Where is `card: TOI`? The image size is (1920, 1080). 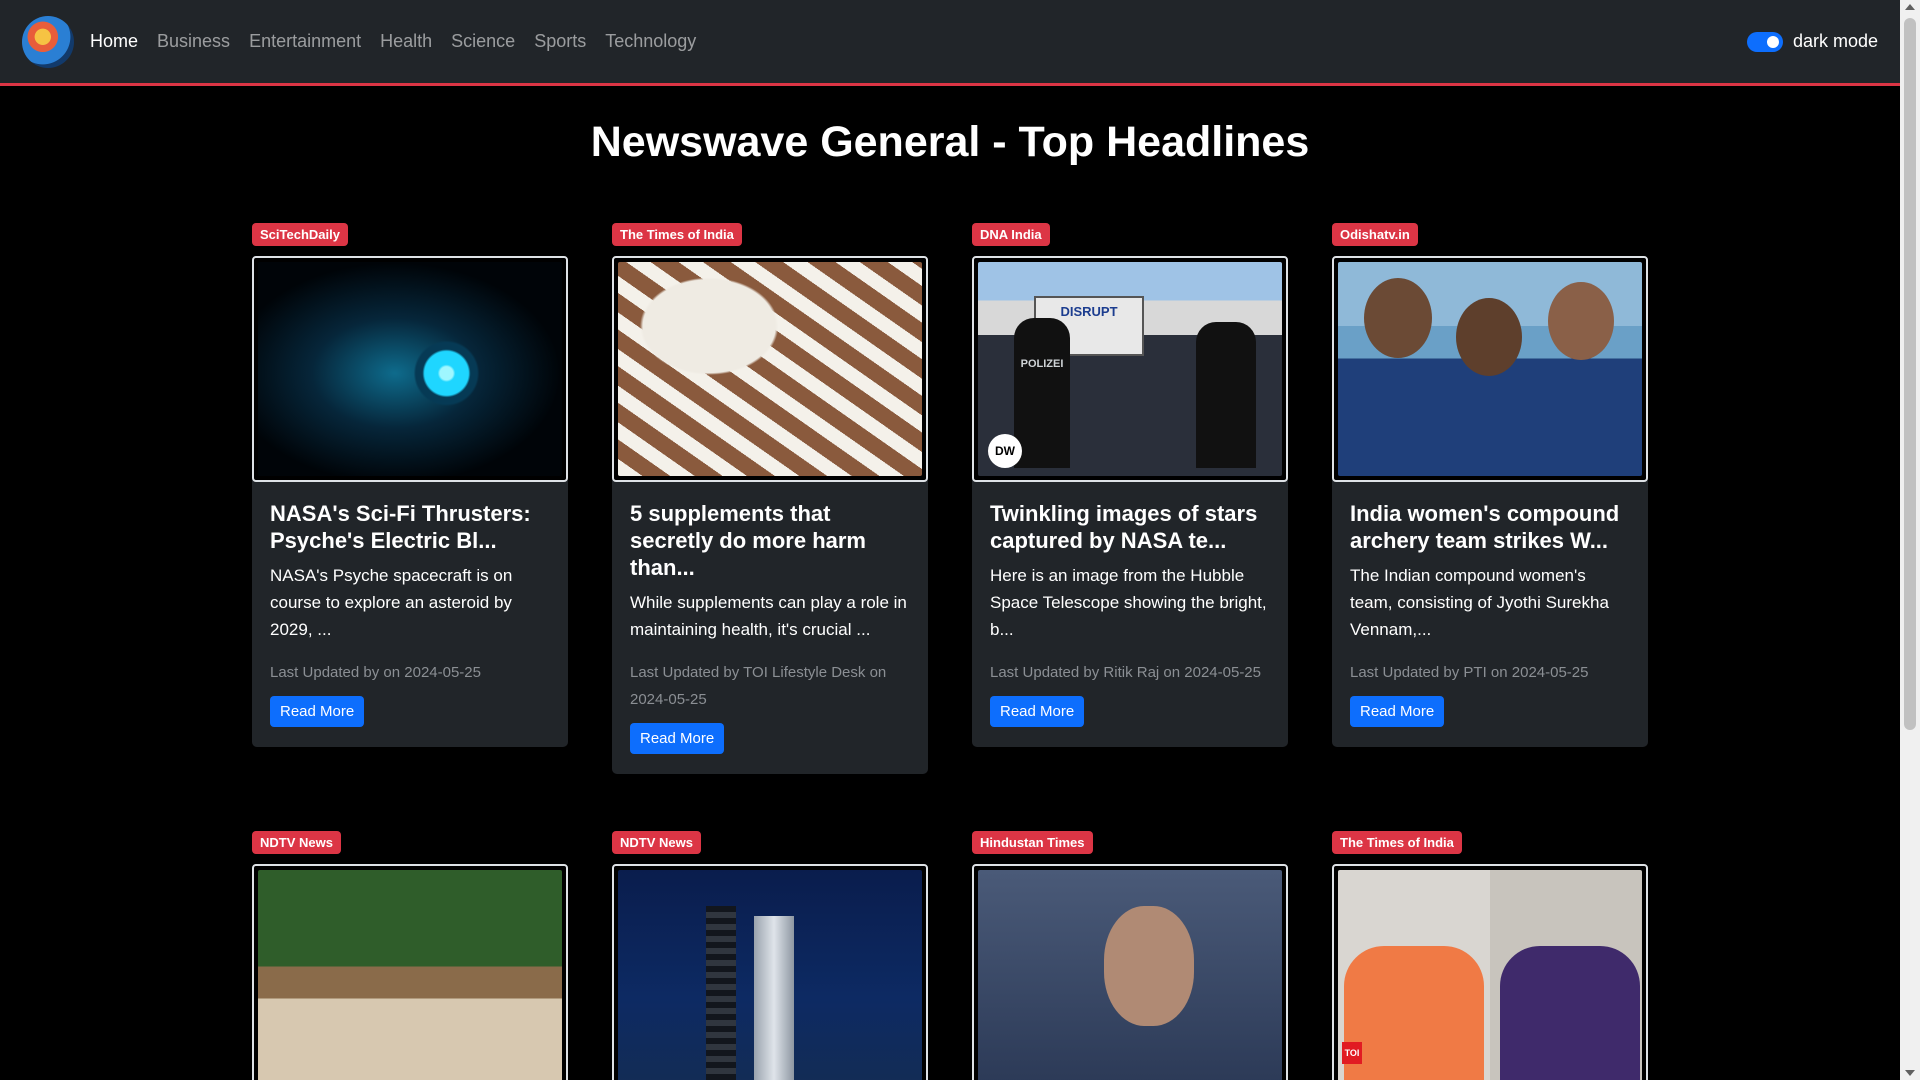
card: TOI is located at coordinates (1490, 972).